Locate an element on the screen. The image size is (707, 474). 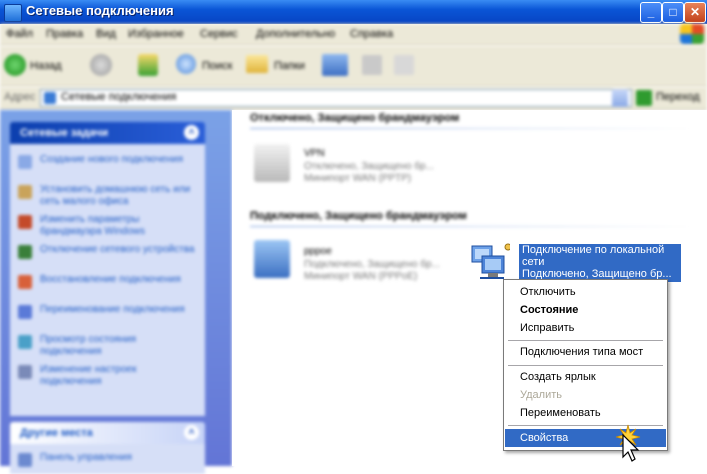
go-arrow-icon is located at coordinates (644, 98).